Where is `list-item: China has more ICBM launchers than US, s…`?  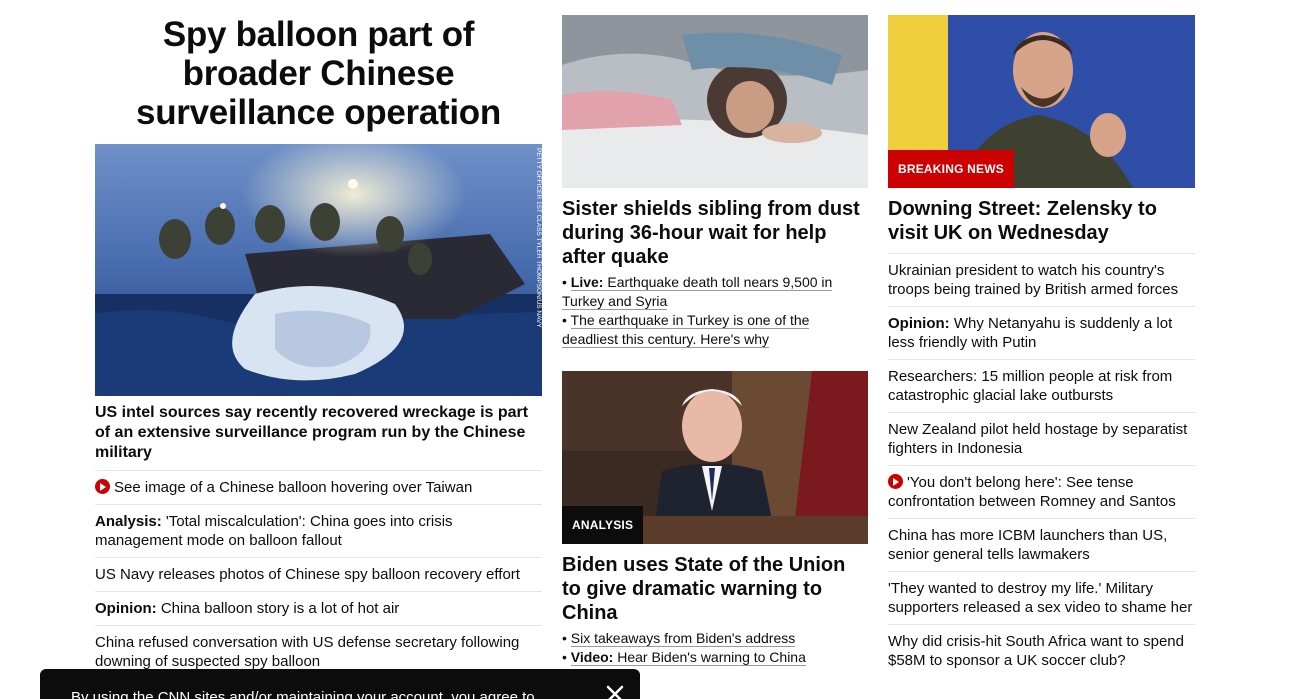 list-item: China has more ICBM launchers than US, s… is located at coordinates (1041, 544).